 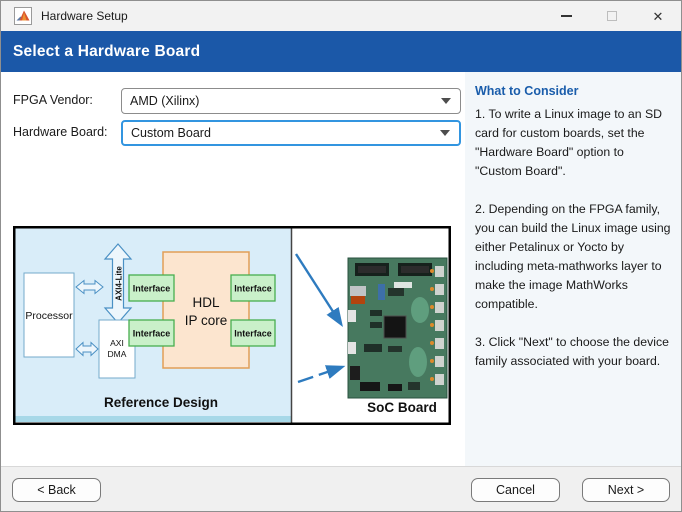 I want to click on back-button: < Back, so click(x=56, y=490).